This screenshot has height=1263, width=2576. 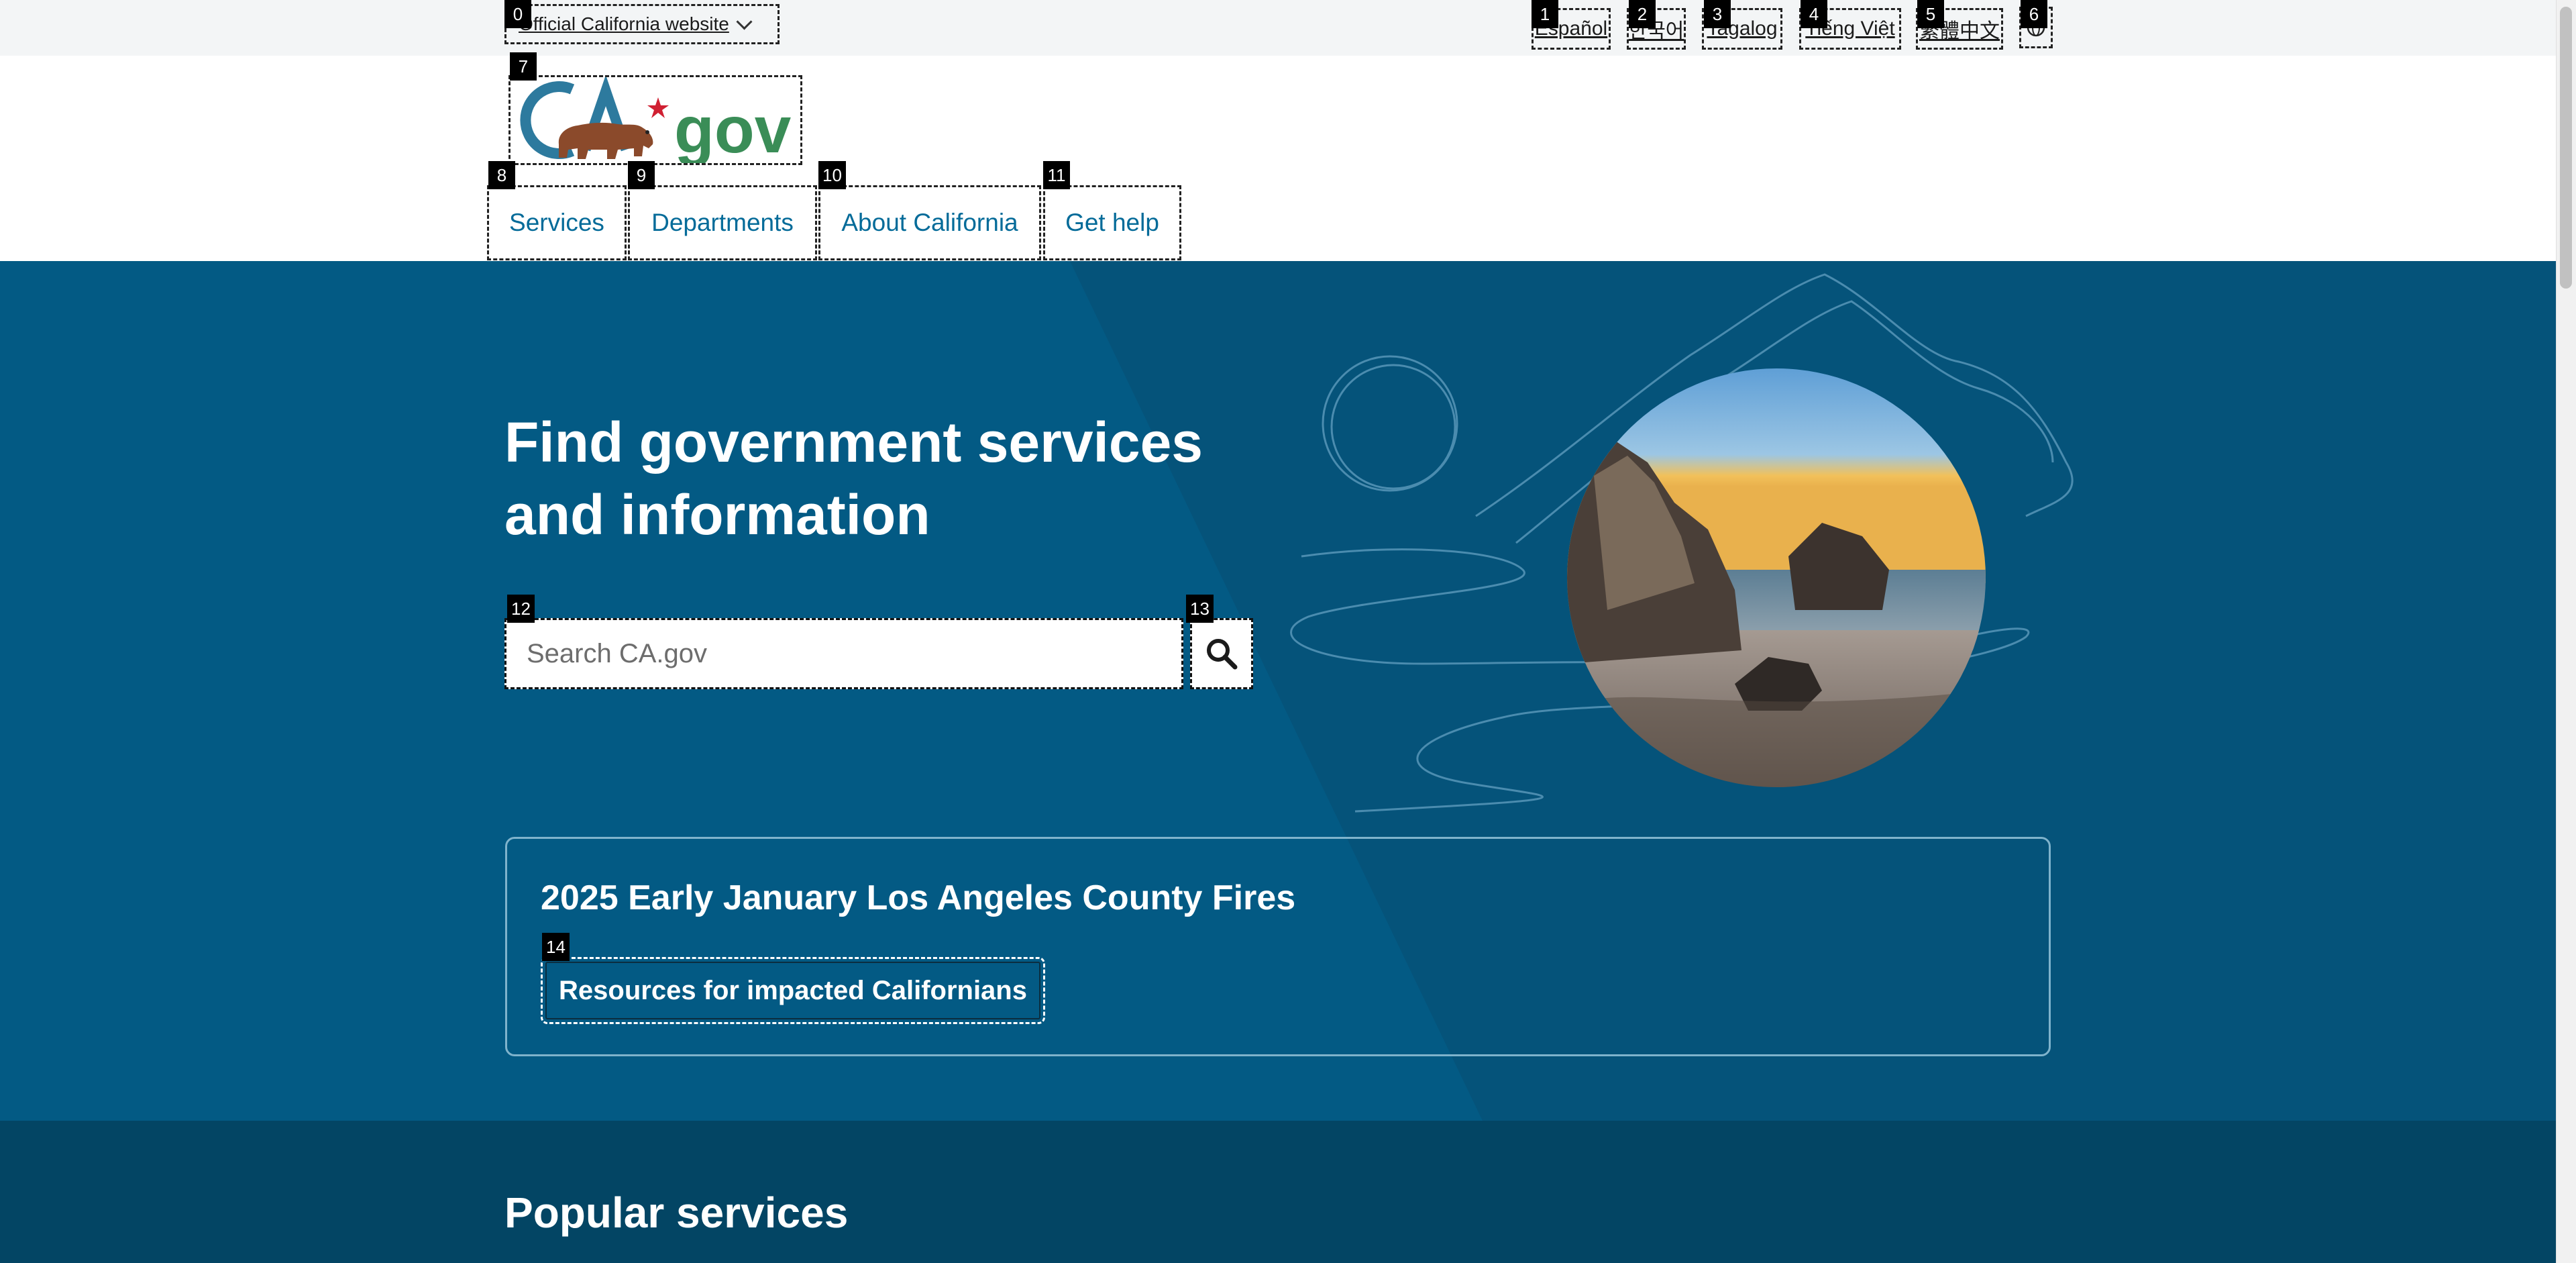 I want to click on search-icon, so click(x=1222, y=655).